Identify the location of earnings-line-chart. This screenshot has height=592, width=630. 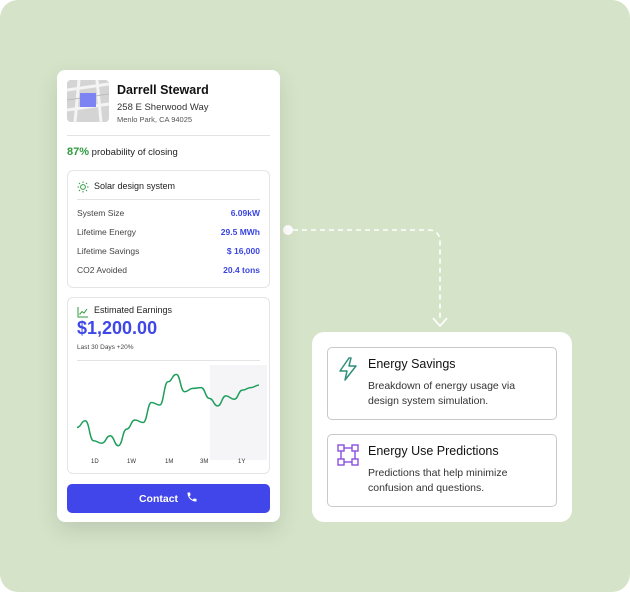
(171, 412).